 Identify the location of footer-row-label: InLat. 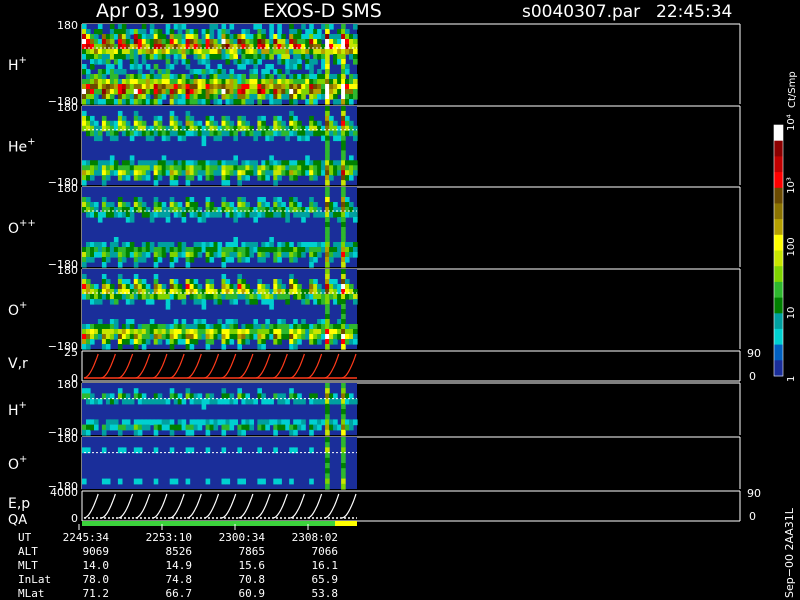
(34, 579).